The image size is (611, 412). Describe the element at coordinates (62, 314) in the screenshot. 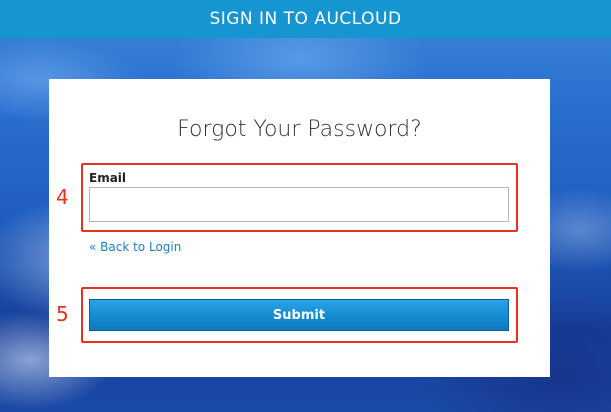

I see `step-5-number: 5` at that location.